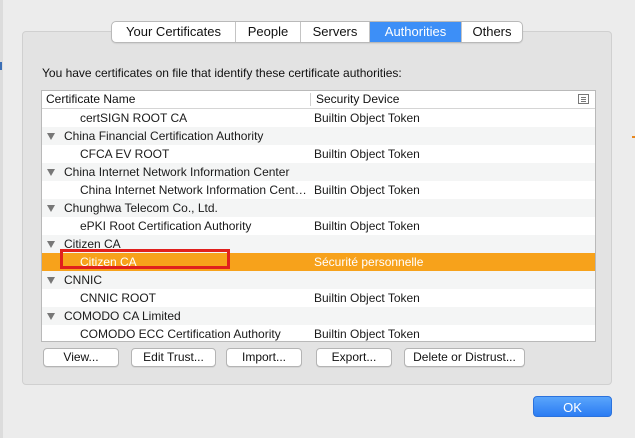  Describe the element at coordinates (141, 208) in the screenshot. I see `group-name: Chunghwa Telecom Co., Ltd.` at that location.